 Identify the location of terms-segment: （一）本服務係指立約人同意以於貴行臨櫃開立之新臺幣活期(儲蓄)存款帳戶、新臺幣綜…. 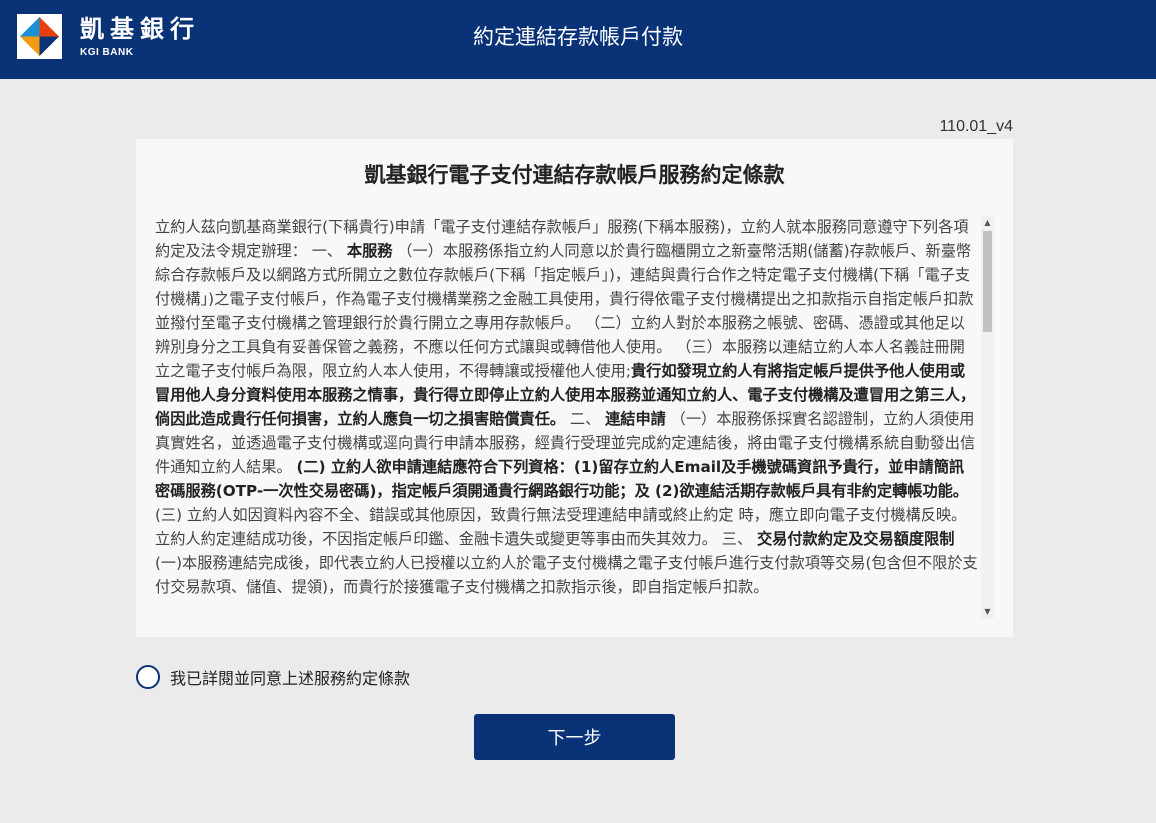
(564, 311).